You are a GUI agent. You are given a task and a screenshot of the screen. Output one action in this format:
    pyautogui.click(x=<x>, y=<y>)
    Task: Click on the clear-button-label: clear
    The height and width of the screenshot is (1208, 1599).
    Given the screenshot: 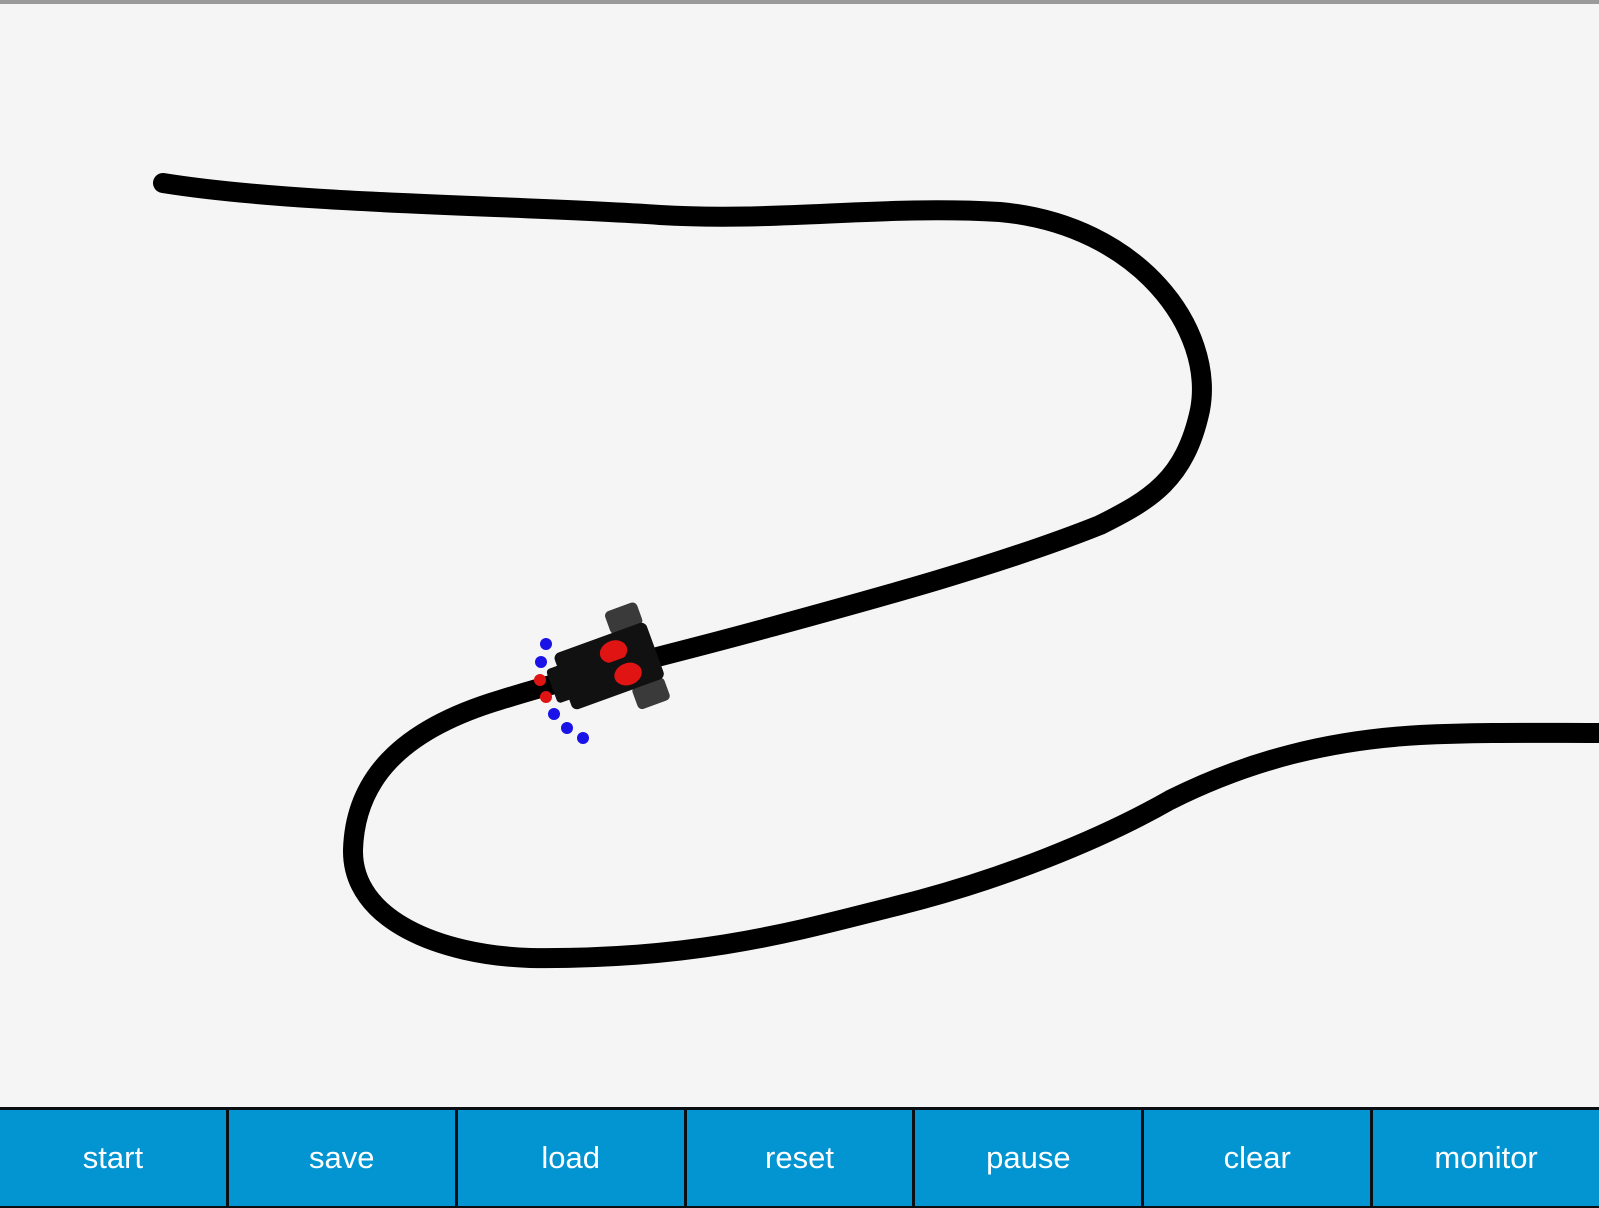 What is the action you would take?
    pyautogui.click(x=1257, y=1157)
    